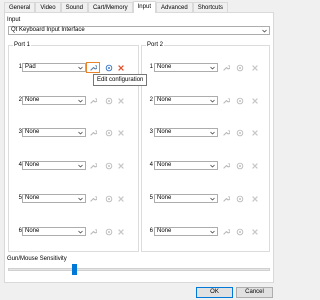 This screenshot has height=300, width=320. Describe the element at coordinates (37, 259) in the screenshot. I see `sensitivity-label: Gun/Mouse Sensitivity` at that location.